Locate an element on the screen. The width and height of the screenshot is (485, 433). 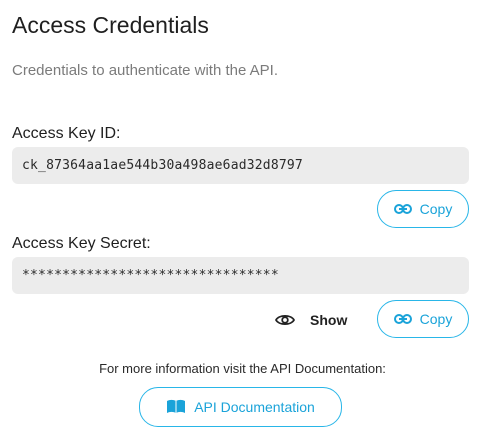
show-secret-button: Show is located at coordinates (311, 320).